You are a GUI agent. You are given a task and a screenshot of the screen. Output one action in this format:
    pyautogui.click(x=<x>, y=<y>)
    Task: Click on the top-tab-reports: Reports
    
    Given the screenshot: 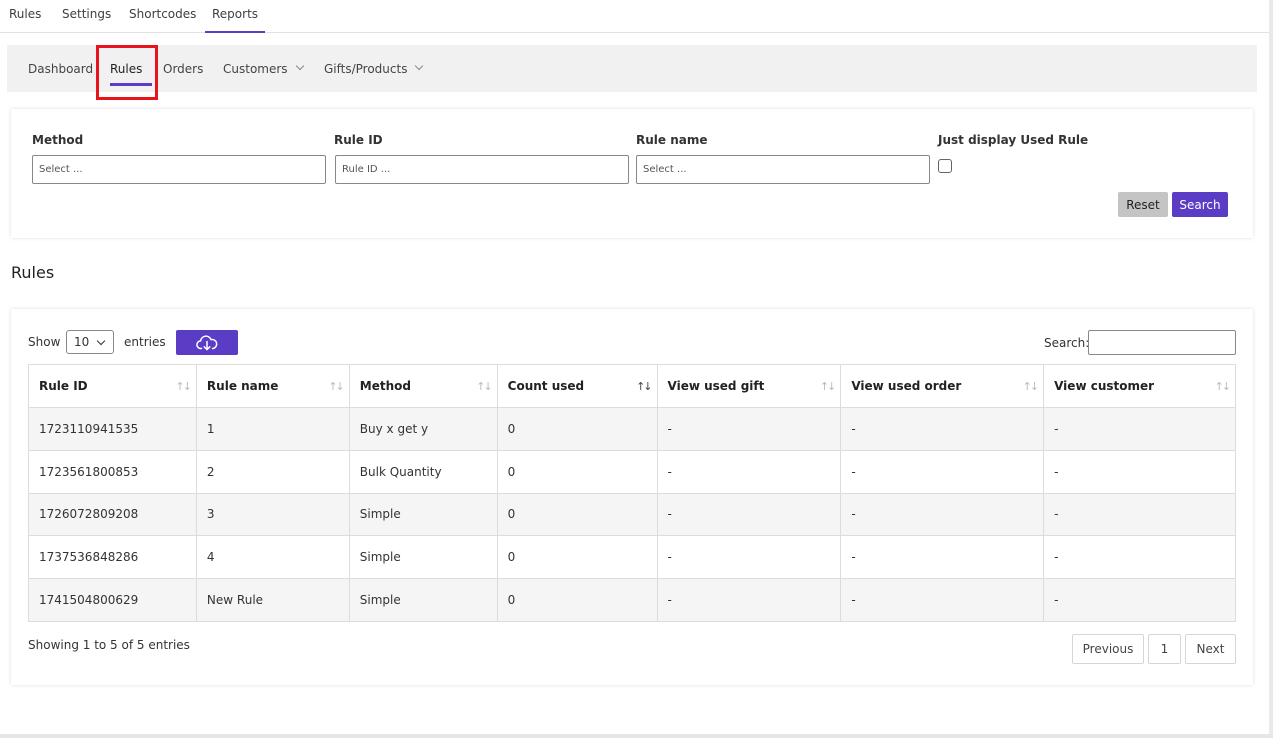 What is the action you would take?
    pyautogui.click(x=235, y=20)
    